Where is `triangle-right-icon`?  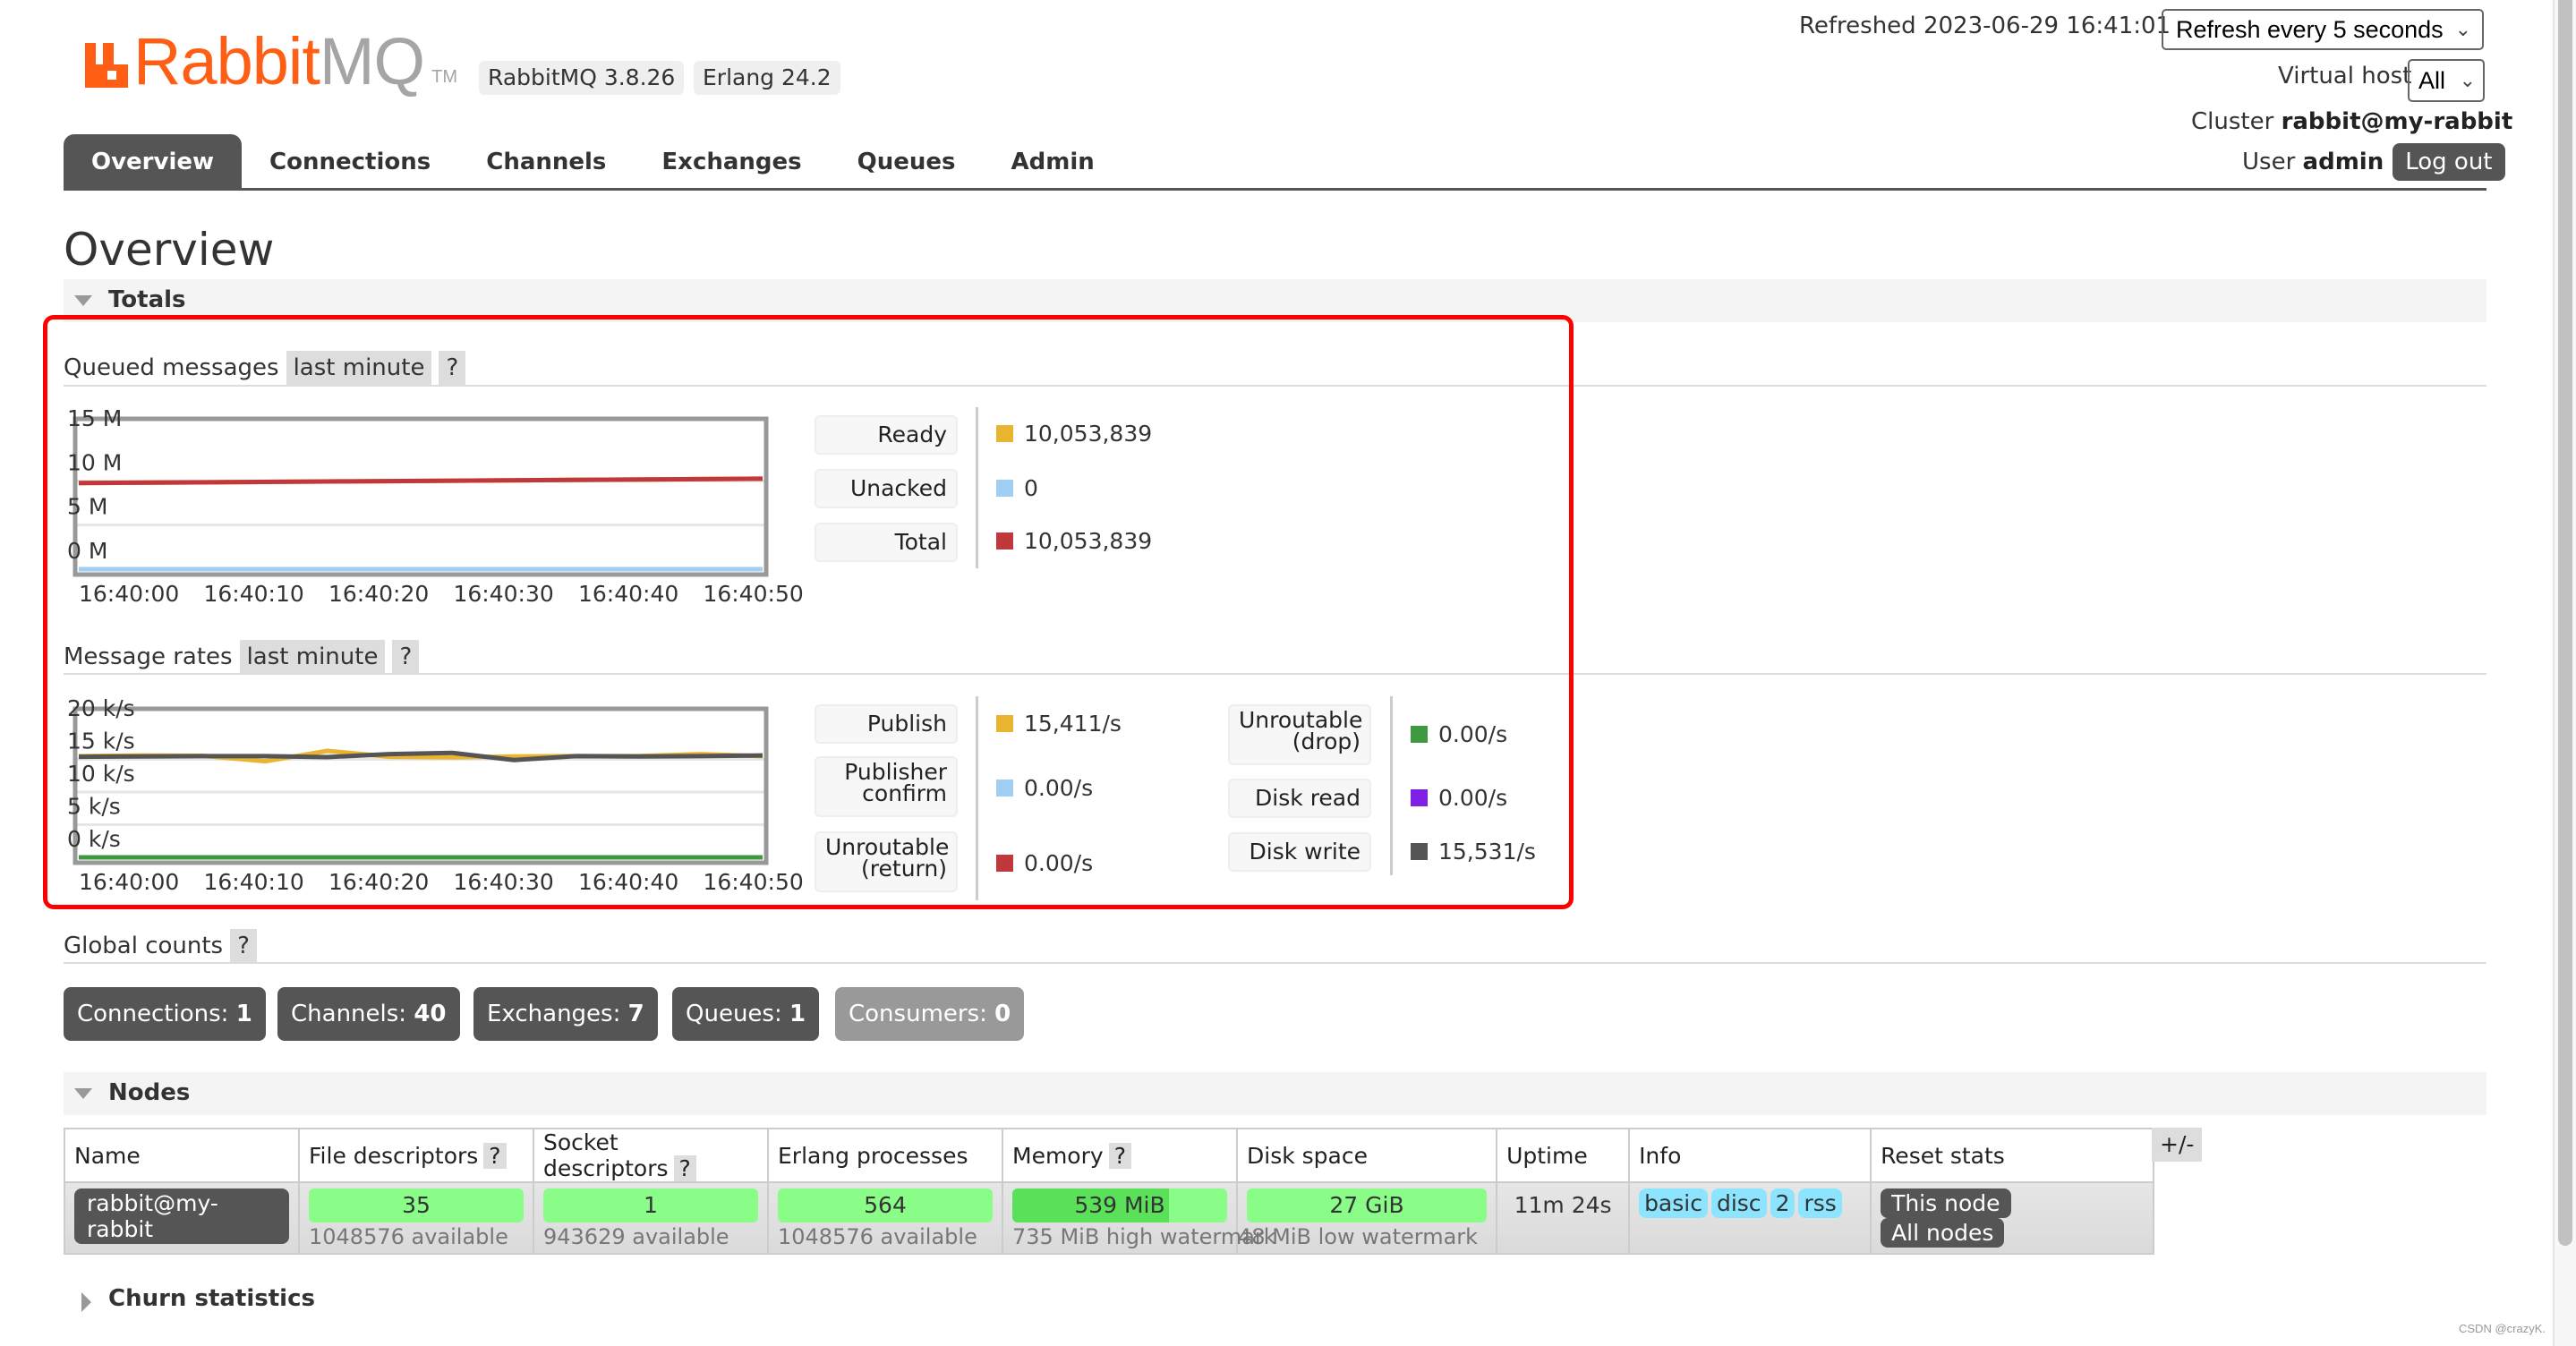 triangle-right-icon is located at coordinates (86, 1302).